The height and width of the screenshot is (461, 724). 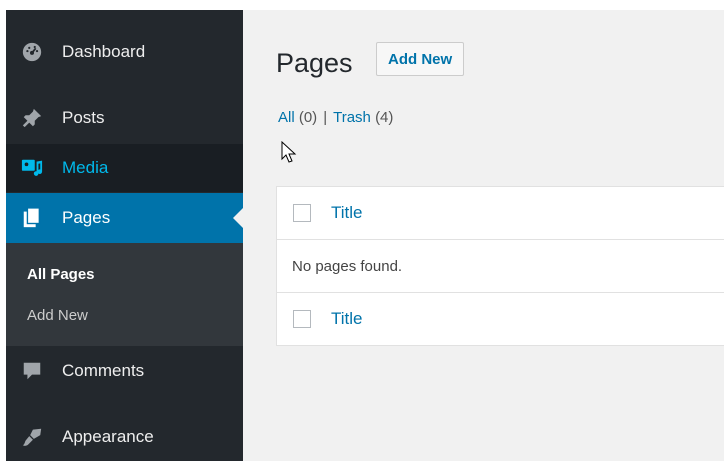 I want to click on table-header-row: Title, so click(x=500, y=213).